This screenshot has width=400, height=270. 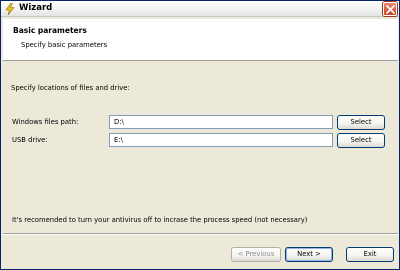 I want to click on next-button: Next >, so click(x=309, y=254).